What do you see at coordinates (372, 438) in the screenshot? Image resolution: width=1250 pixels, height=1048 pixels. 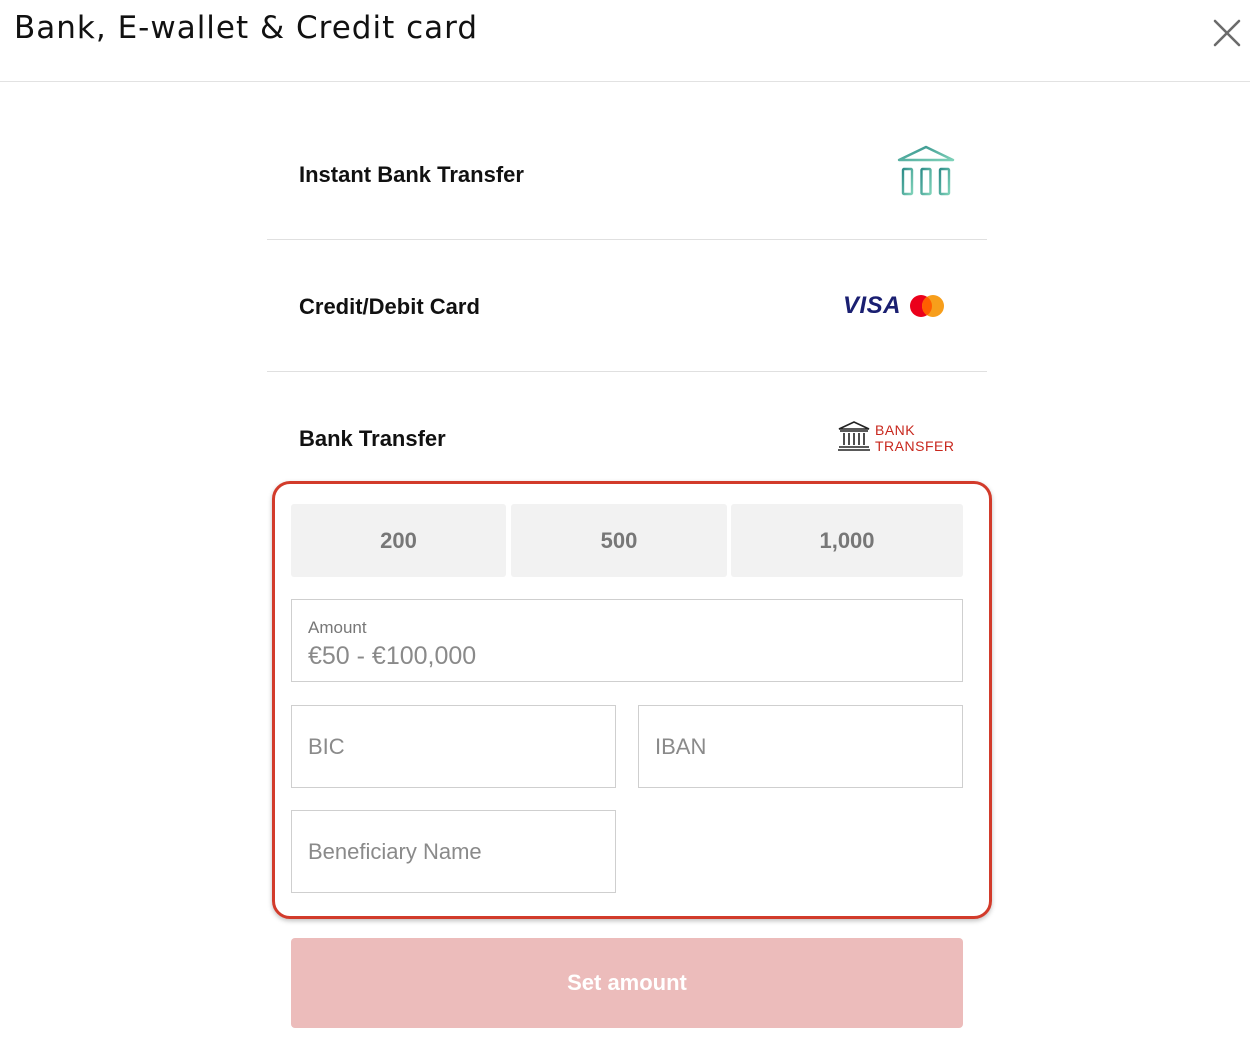 I see `method-label: Bank Transfer` at bounding box center [372, 438].